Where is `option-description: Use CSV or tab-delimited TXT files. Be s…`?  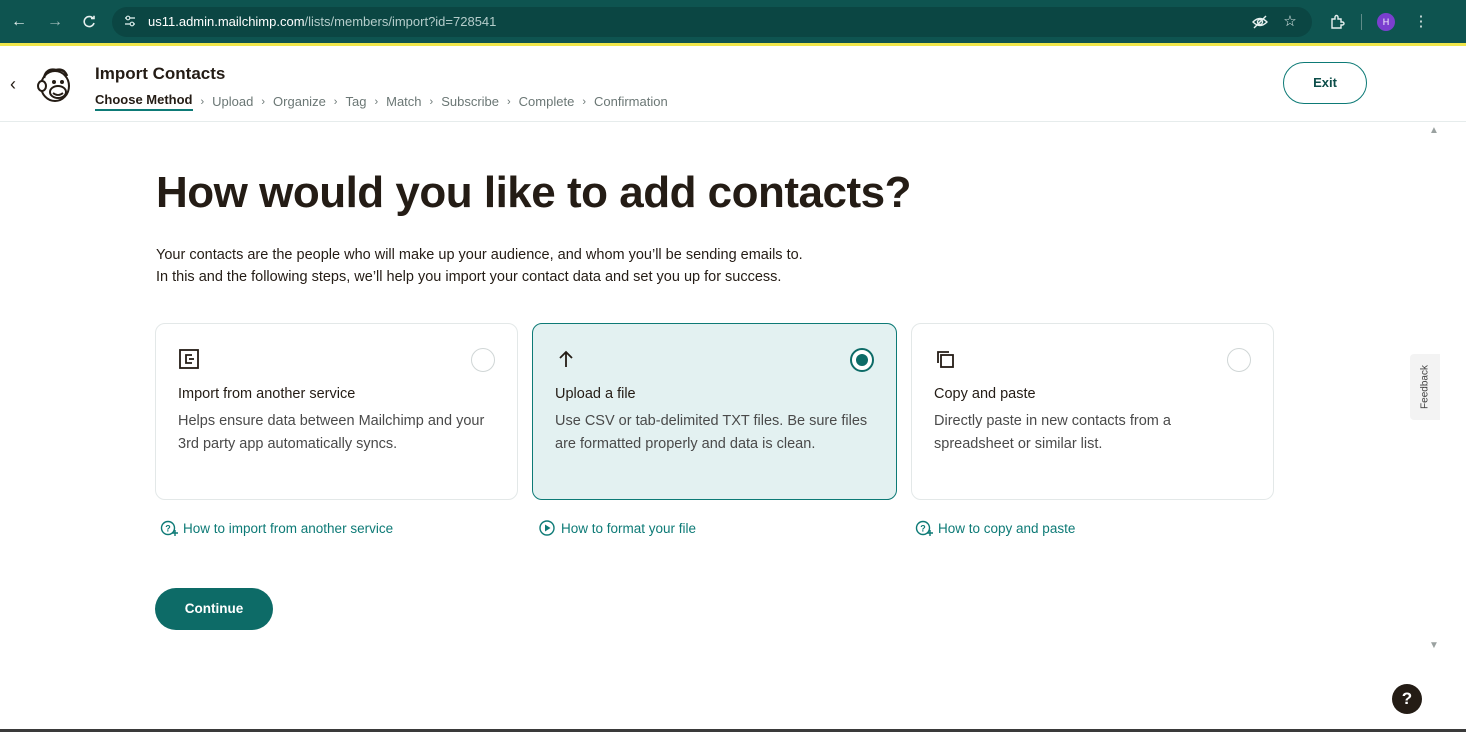 option-description: Use CSV or tab-delimited TXT files. Be s… is located at coordinates (711, 432).